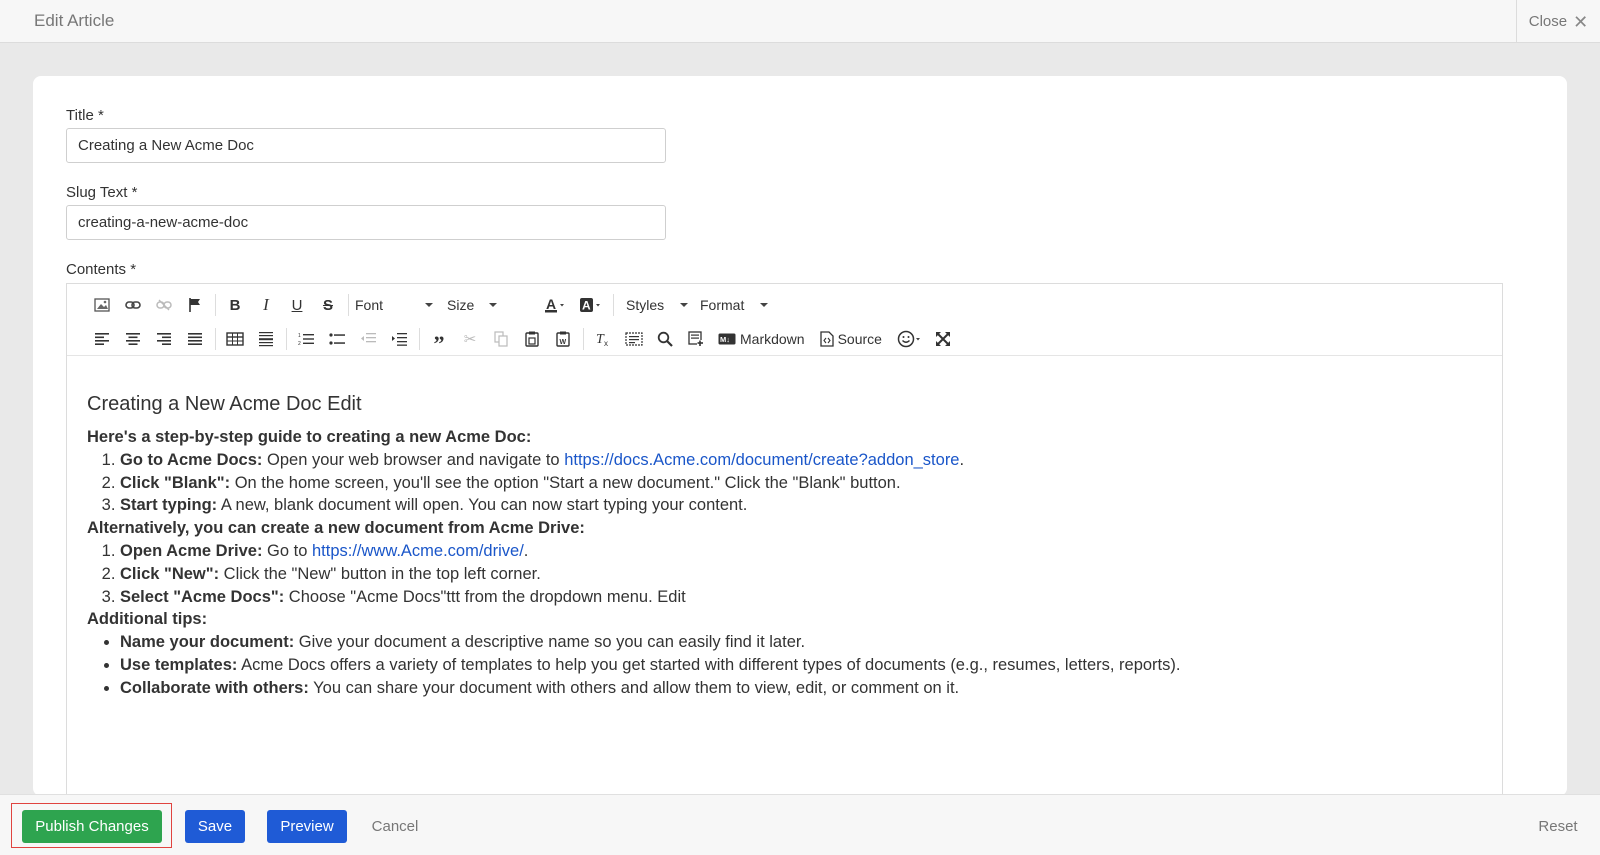 Image resolution: width=1600 pixels, height=855 pixels. What do you see at coordinates (943, 339) in the screenshot?
I see `maximize-icon` at bounding box center [943, 339].